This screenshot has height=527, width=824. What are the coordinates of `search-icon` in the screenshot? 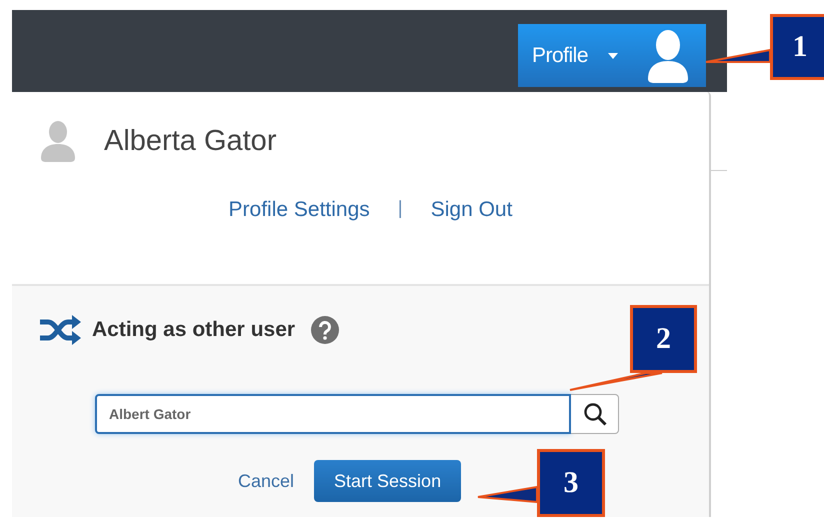 It's located at (594, 414).